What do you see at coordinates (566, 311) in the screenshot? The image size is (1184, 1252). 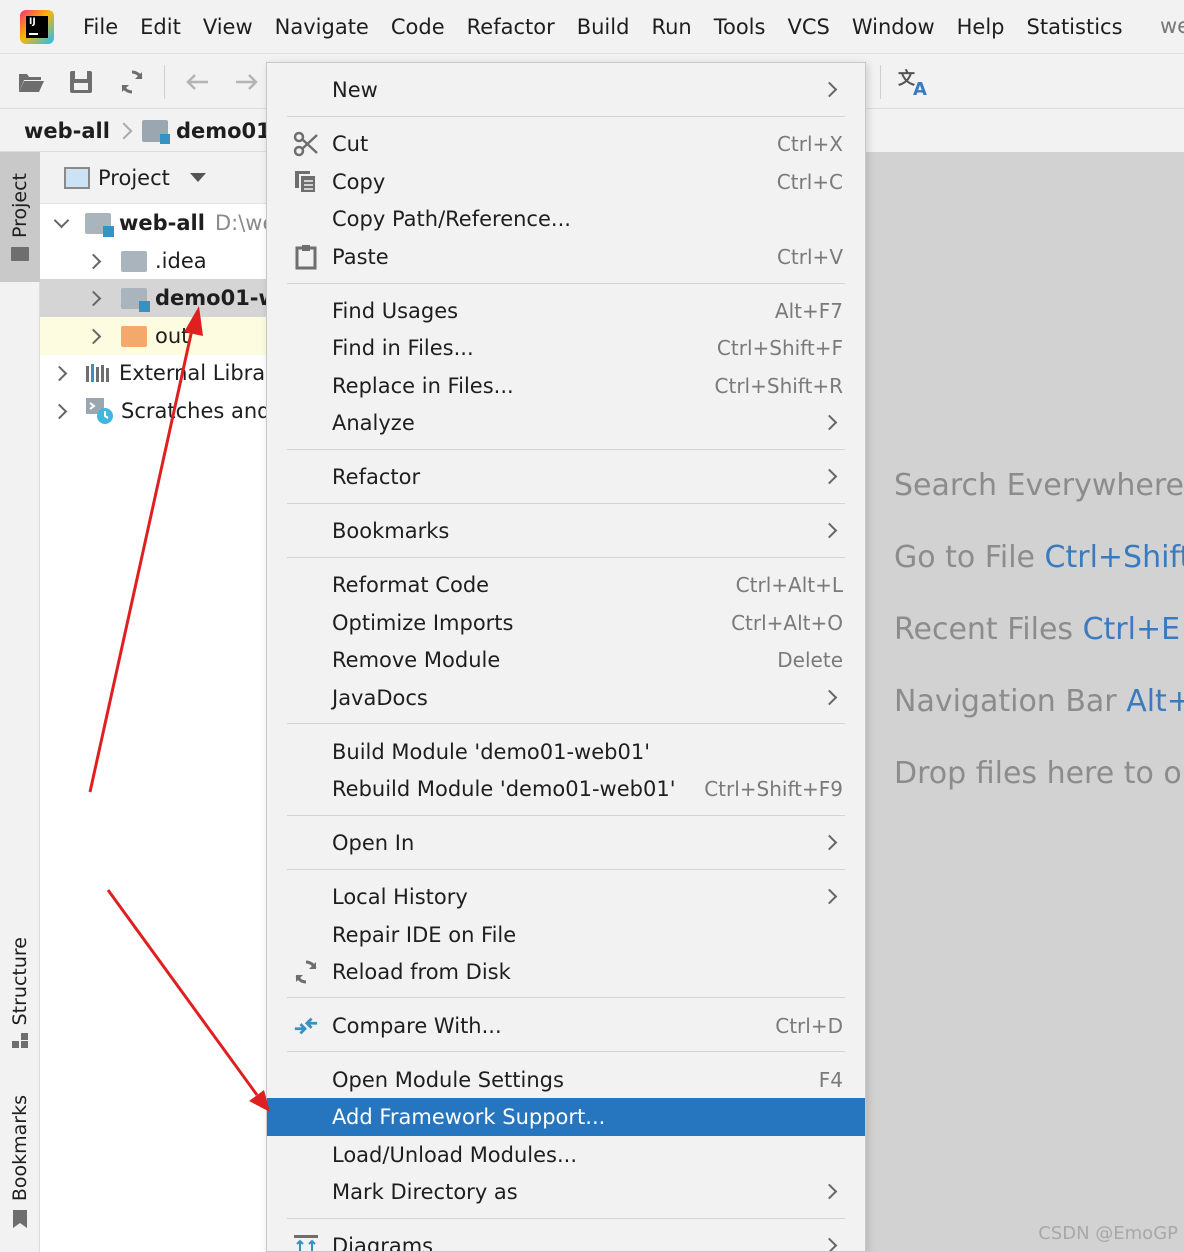 I see `menu-item-find-usages: Find Usages Alt+F7` at bounding box center [566, 311].